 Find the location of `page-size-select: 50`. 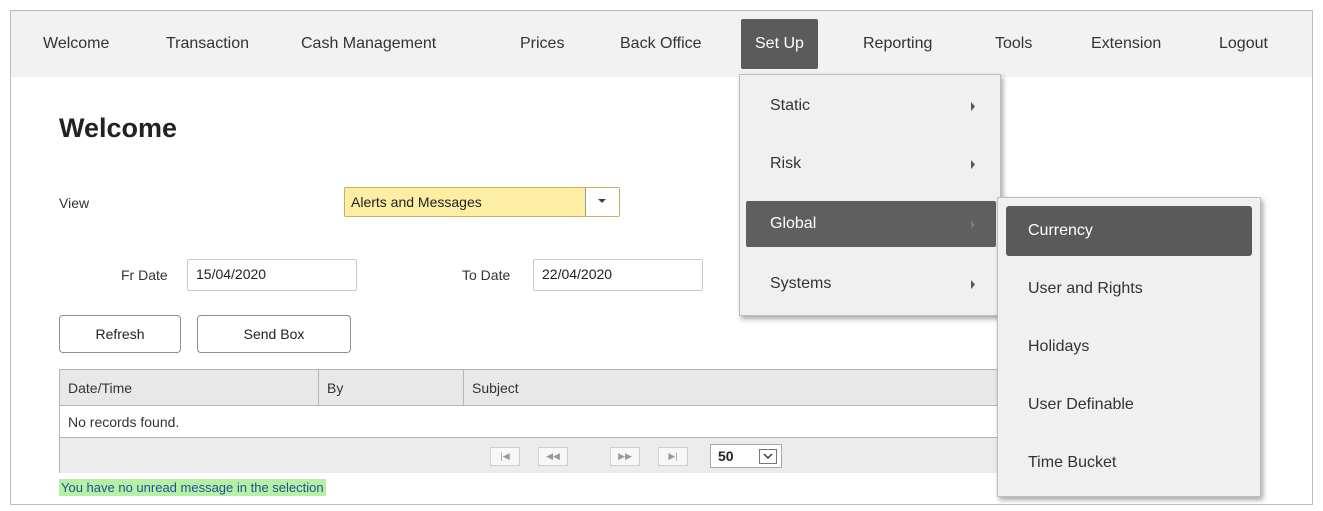

page-size-select: 50 is located at coordinates (746, 456).